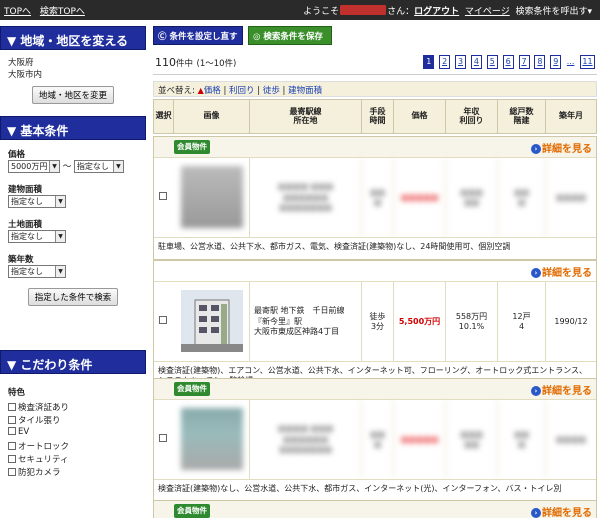  What do you see at coordinates (436, 12) in the screenshot?
I see `logout-link: ログアウト` at bounding box center [436, 12].